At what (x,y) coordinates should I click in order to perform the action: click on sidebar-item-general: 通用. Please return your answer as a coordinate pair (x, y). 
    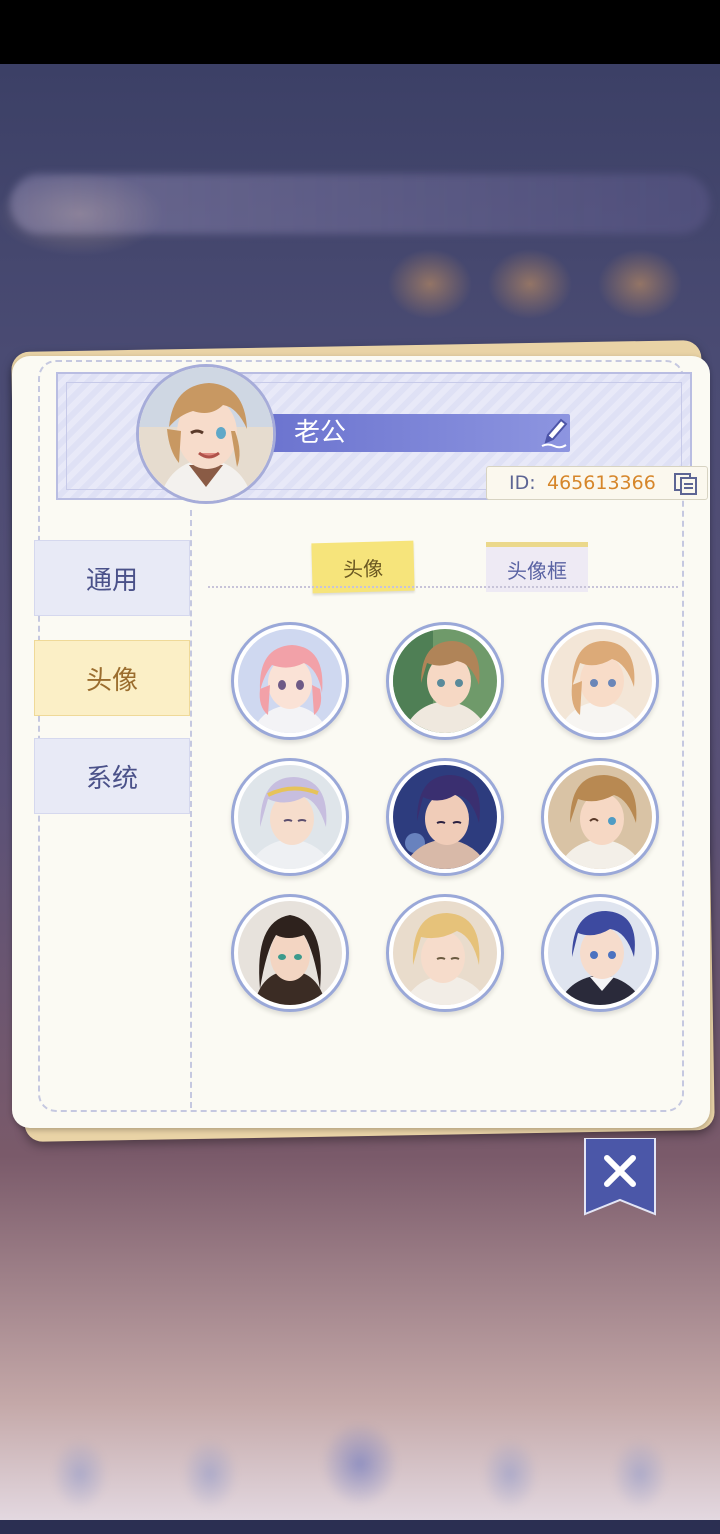
    Looking at the image, I should click on (112, 578).